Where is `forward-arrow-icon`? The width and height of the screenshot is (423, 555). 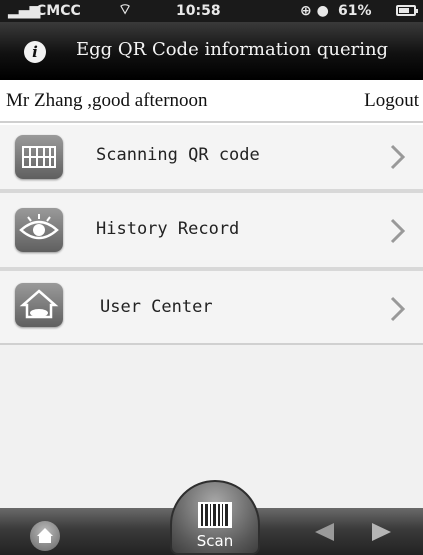
forward-arrow-icon is located at coordinates (382, 532).